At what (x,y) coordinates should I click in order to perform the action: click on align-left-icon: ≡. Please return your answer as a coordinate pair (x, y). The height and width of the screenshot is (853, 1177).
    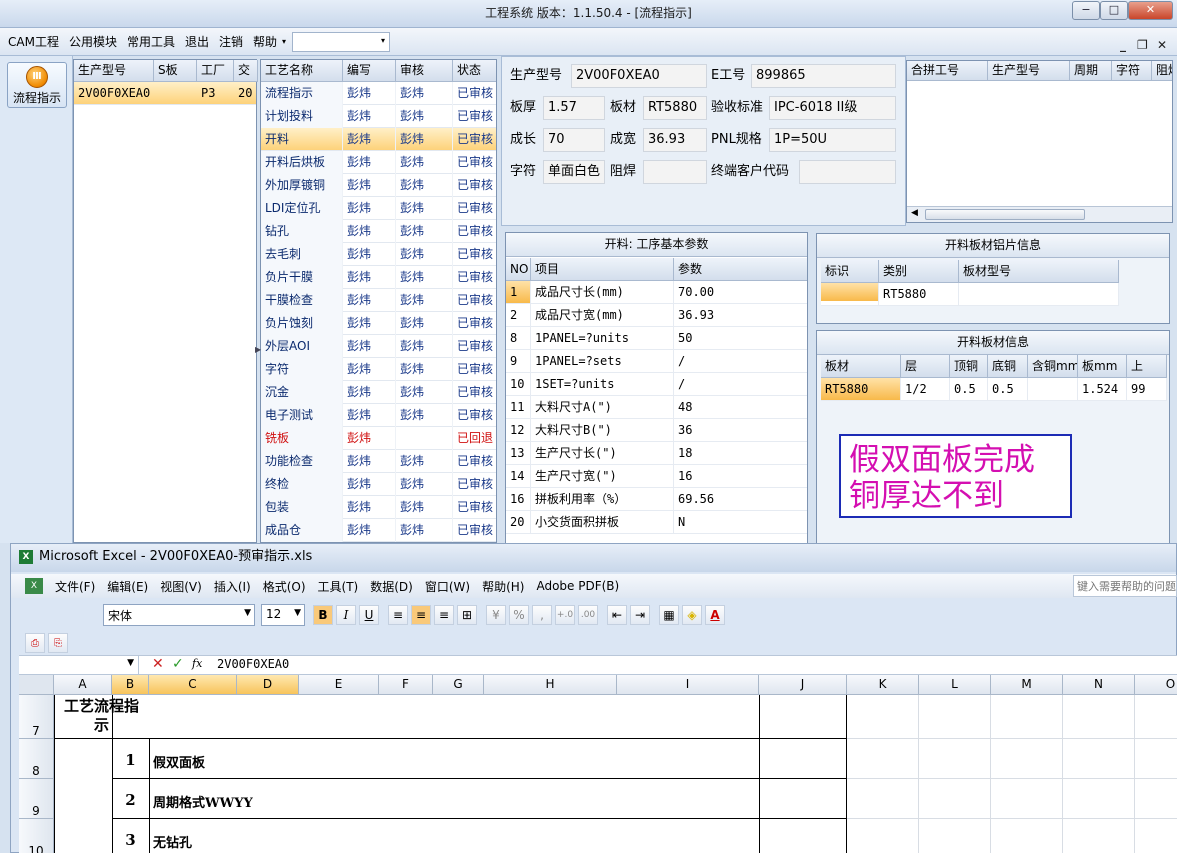
    Looking at the image, I should click on (398, 615).